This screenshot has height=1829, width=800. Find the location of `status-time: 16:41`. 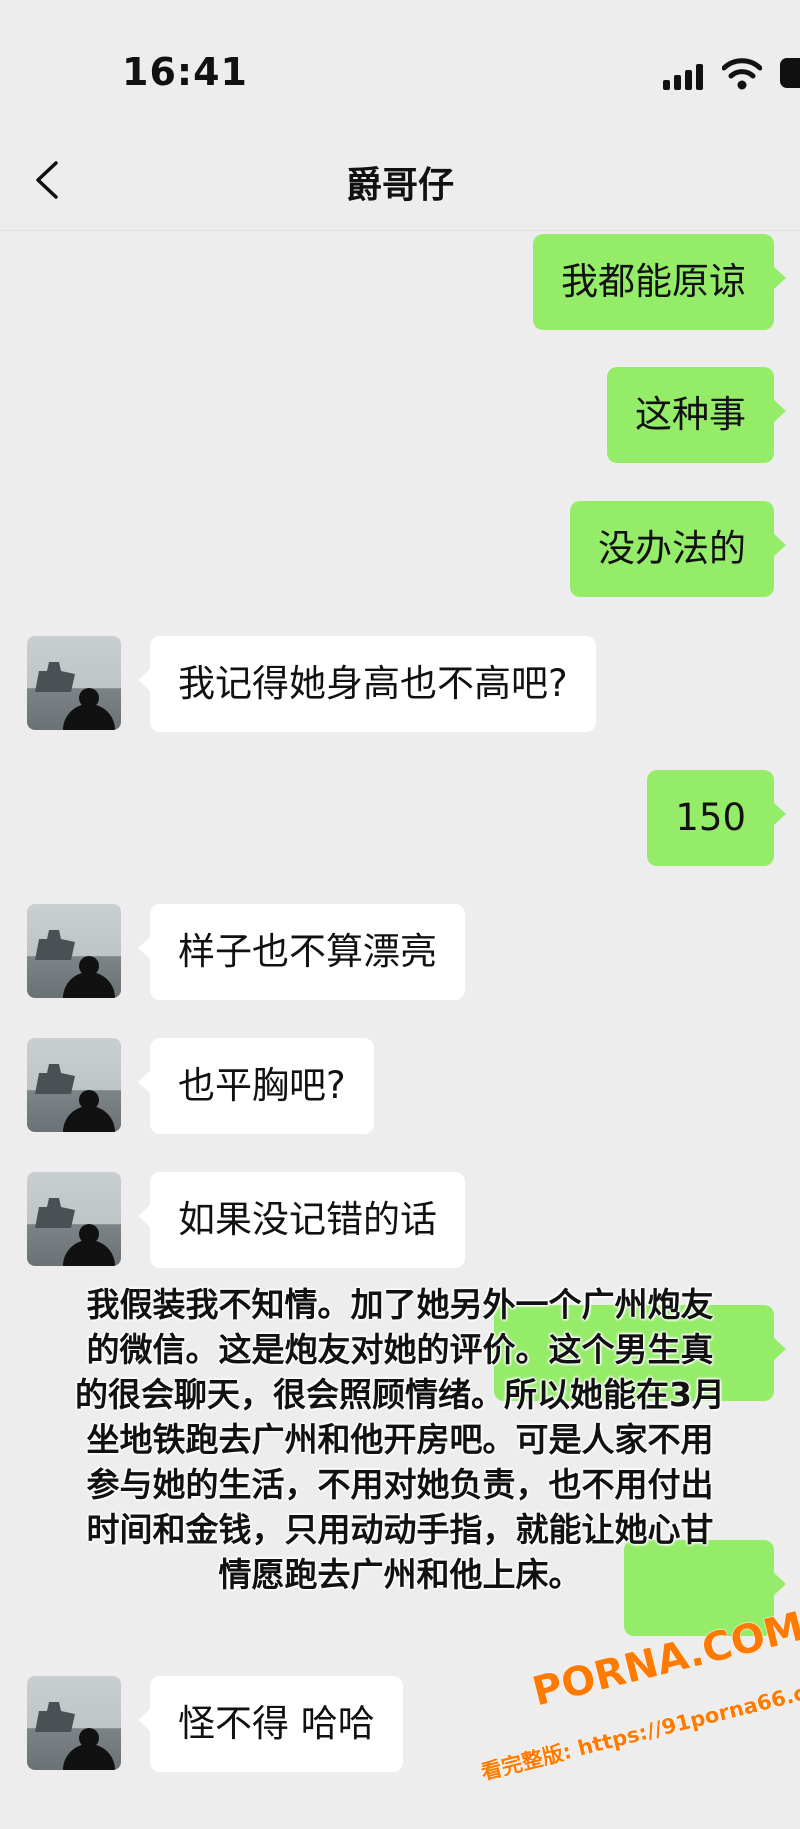

status-time: 16:41 is located at coordinates (185, 72).